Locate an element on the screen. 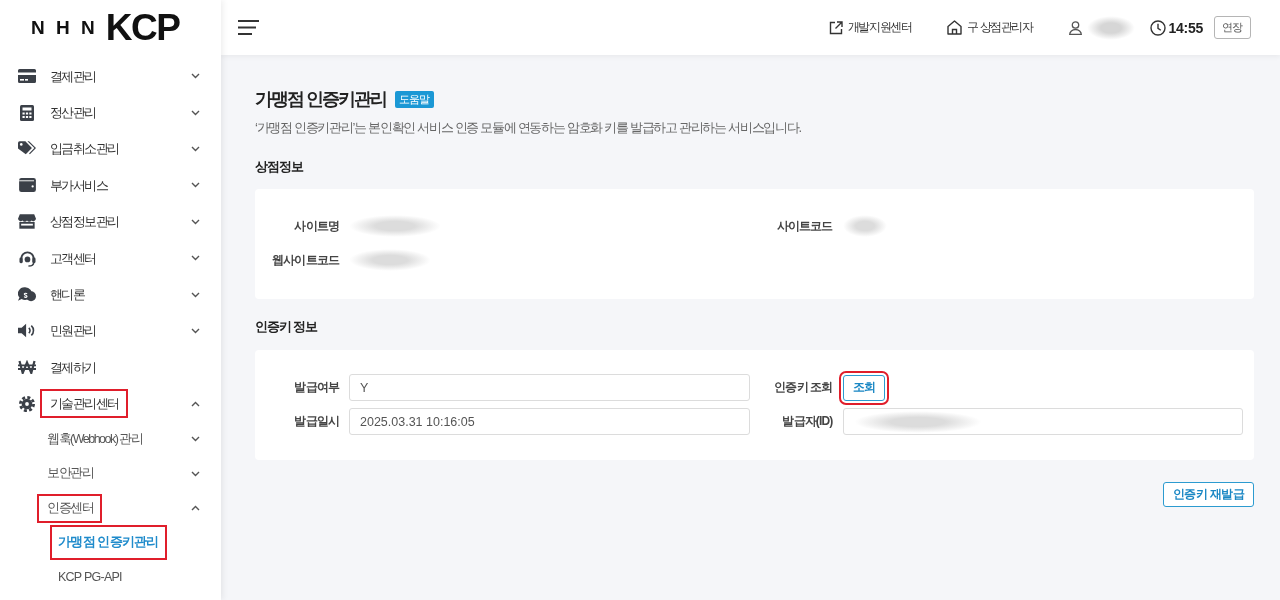 Image resolution: width=1280 pixels, height=600 pixels. sidebar-item: 핸디론 is located at coordinates (67, 295).